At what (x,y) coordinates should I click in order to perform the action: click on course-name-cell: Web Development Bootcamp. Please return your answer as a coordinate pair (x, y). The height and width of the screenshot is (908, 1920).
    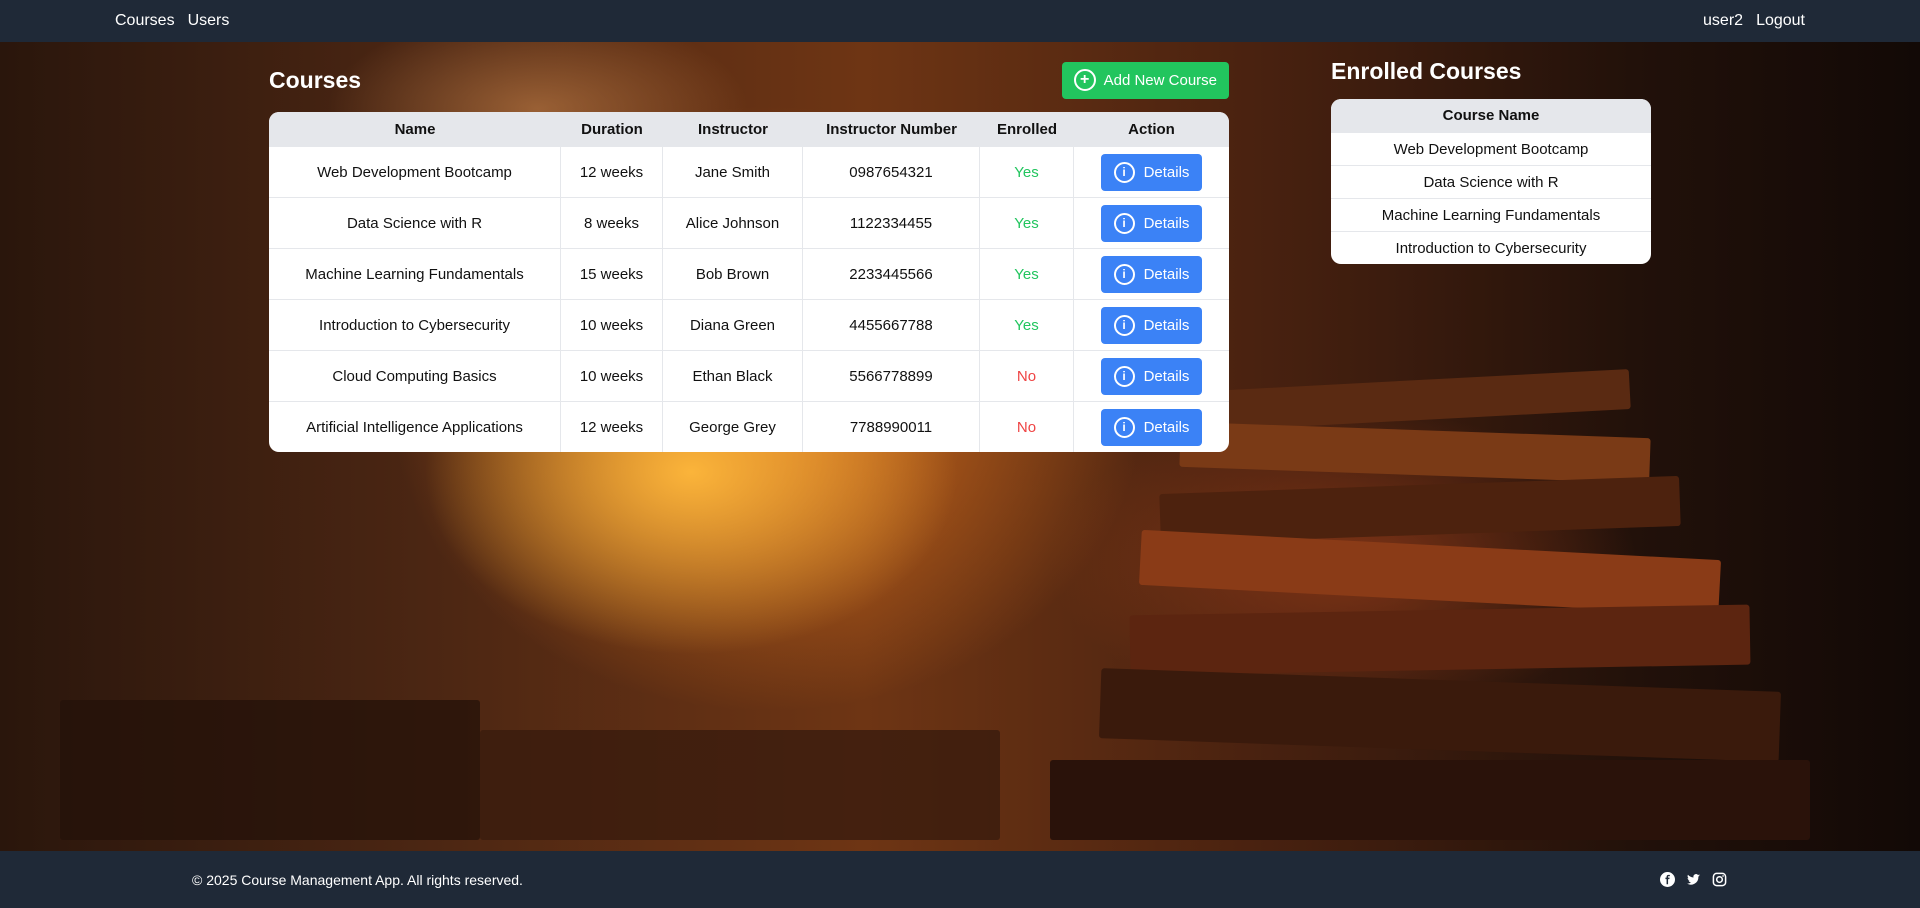
    Looking at the image, I should click on (415, 171).